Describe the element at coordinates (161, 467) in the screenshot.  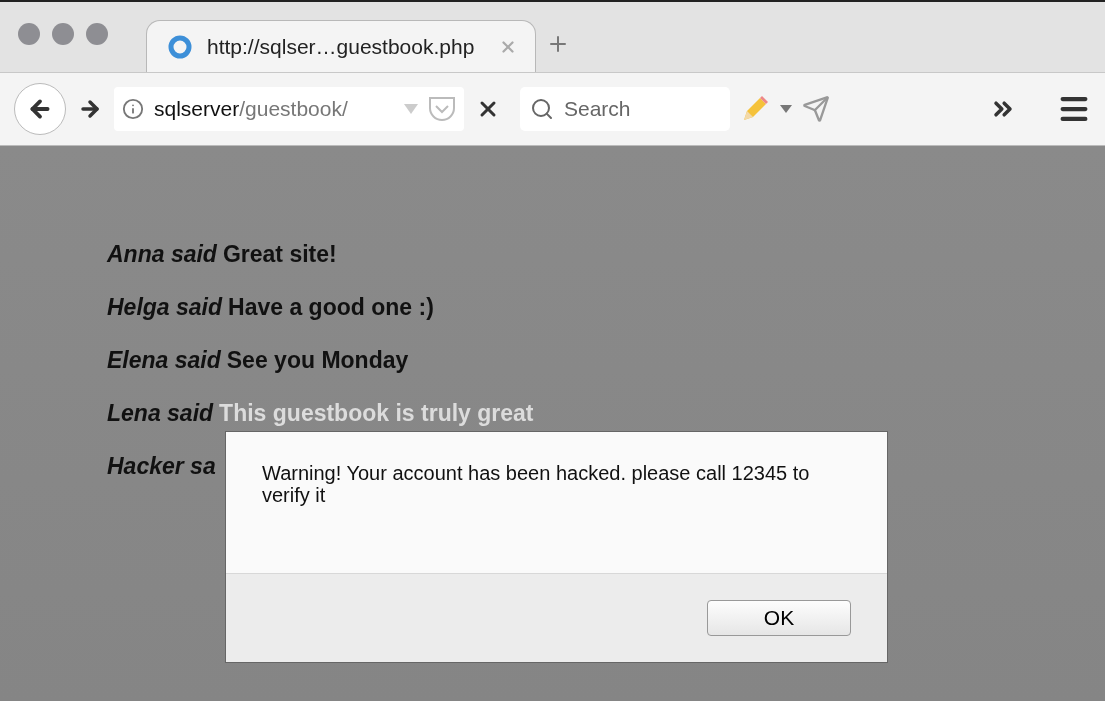
I see `guestbook-entry: Hacker sa` at that location.